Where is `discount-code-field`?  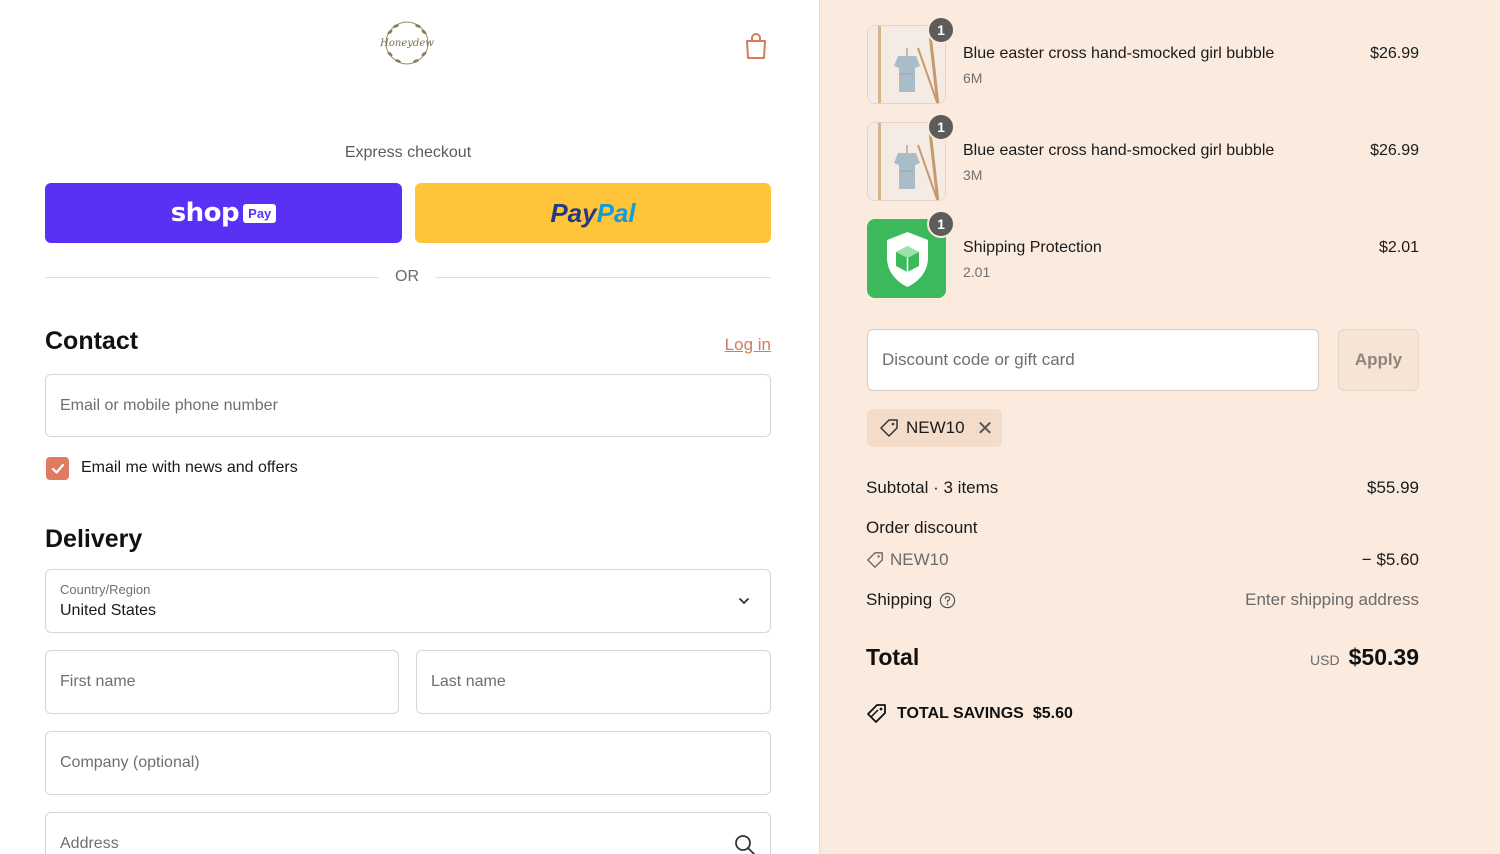
discount-code-field is located at coordinates (1093, 360).